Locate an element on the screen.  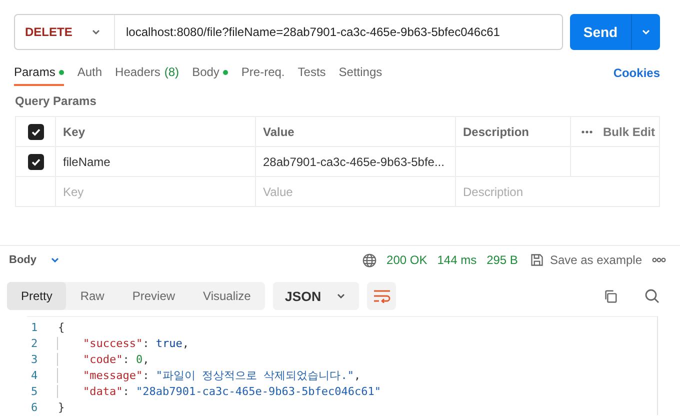
request-url-field: DELETE localhost:8080/file?fileName=28ab7901-ca3c-465e-9b63-5bfec046c61 is located at coordinates (288, 32).